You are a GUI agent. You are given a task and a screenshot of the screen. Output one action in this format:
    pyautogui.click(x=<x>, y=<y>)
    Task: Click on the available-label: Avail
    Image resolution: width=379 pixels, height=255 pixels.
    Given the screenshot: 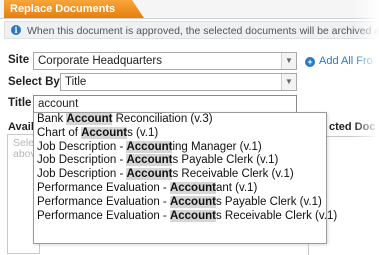 What is the action you would take?
    pyautogui.click(x=21, y=127)
    